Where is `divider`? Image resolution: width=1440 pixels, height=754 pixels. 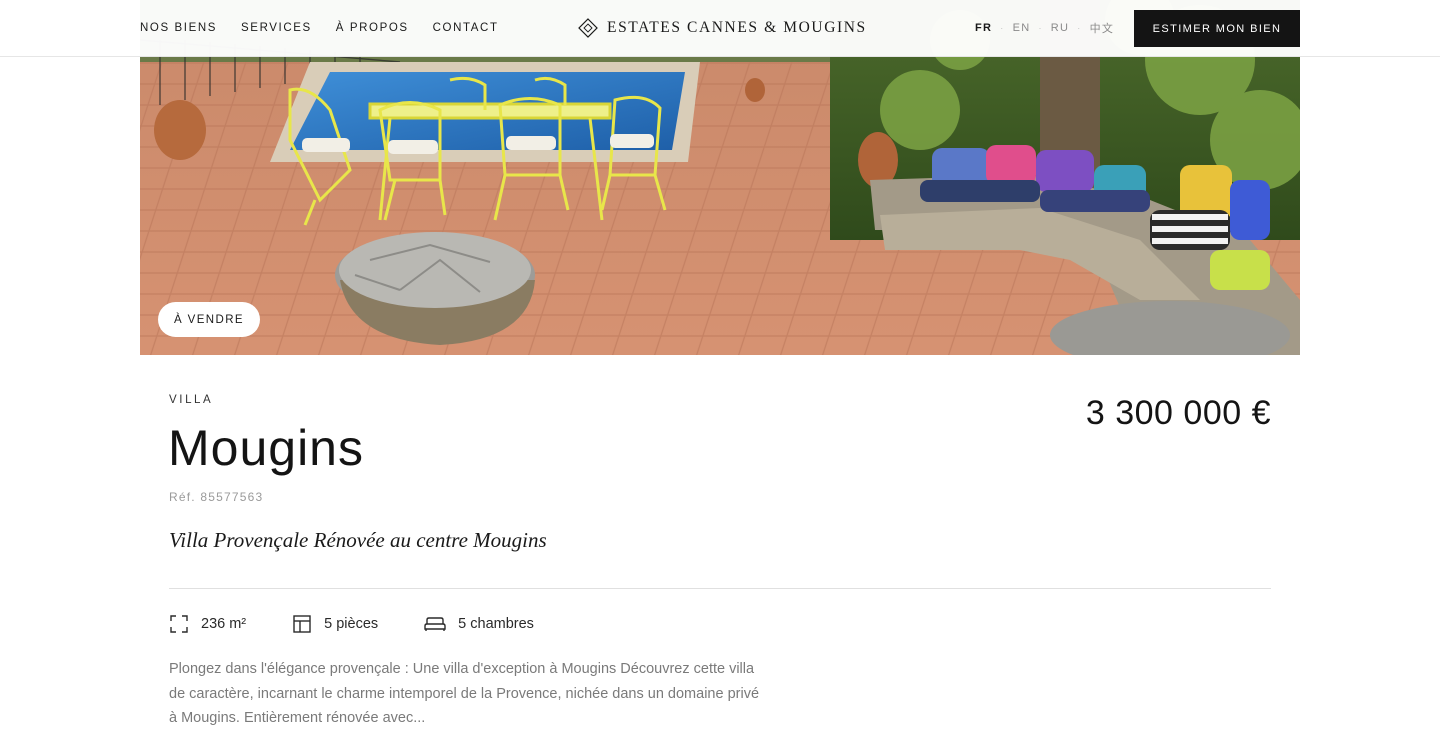
divider is located at coordinates (720, 588).